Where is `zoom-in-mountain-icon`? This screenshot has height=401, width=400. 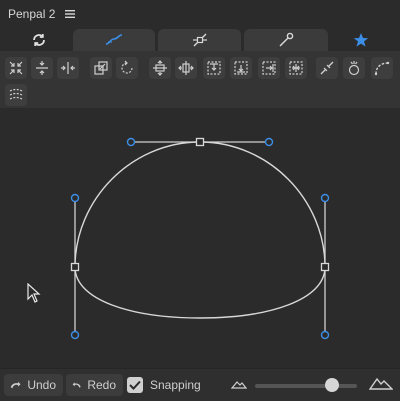
zoom-in-mountain-icon is located at coordinates (381, 383).